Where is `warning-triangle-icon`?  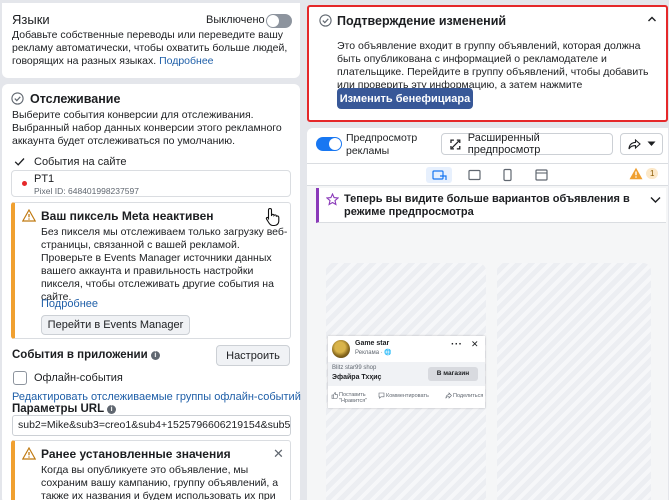
warning-triangle-icon is located at coordinates (636, 173).